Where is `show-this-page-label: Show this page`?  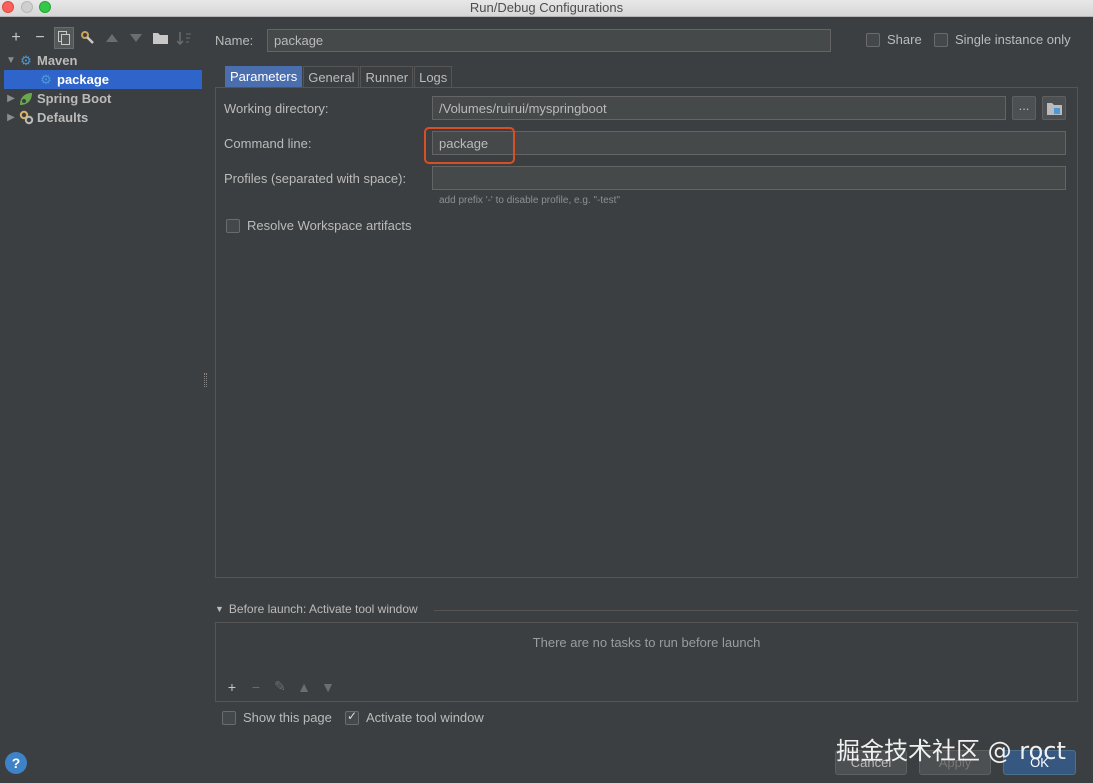
show-this-page-label: Show this page is located at coordinates (287, 717).